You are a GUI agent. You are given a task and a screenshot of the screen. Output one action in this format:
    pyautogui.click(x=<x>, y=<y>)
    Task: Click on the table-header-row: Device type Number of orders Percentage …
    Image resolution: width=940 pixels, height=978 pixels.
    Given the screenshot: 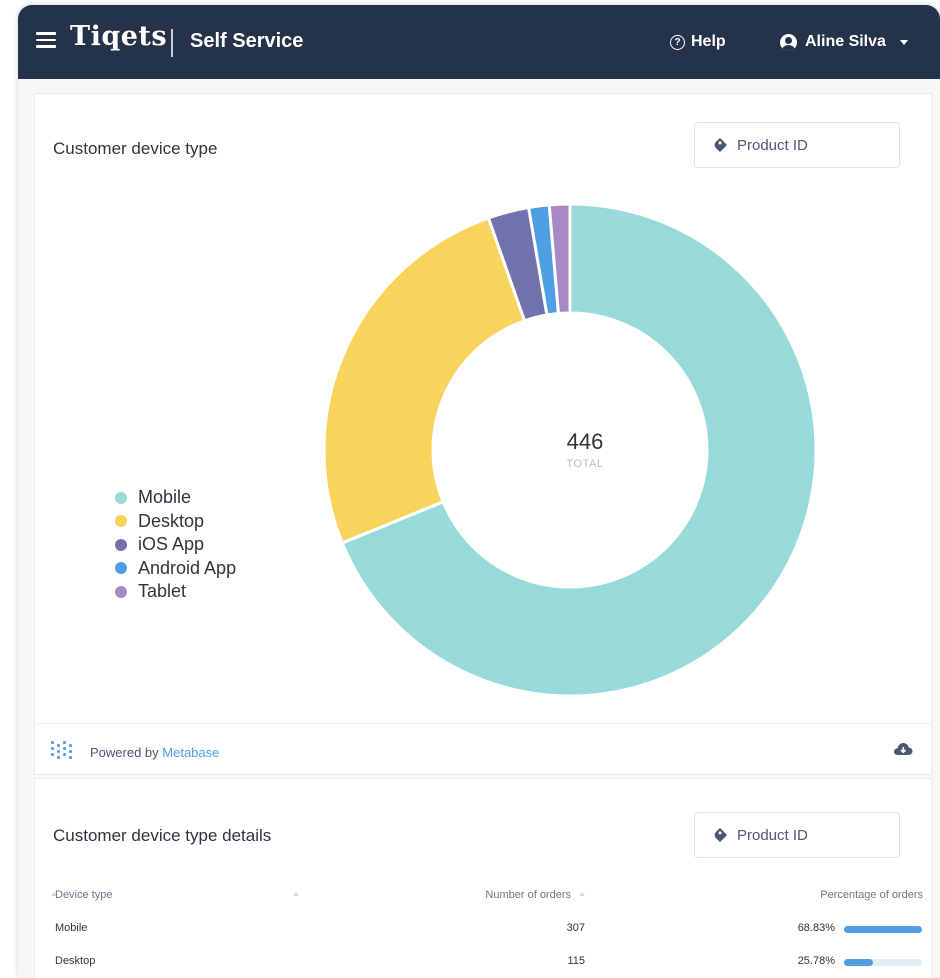 What is the action you would take?
    pyautogui.click(x=488, y=905)
    